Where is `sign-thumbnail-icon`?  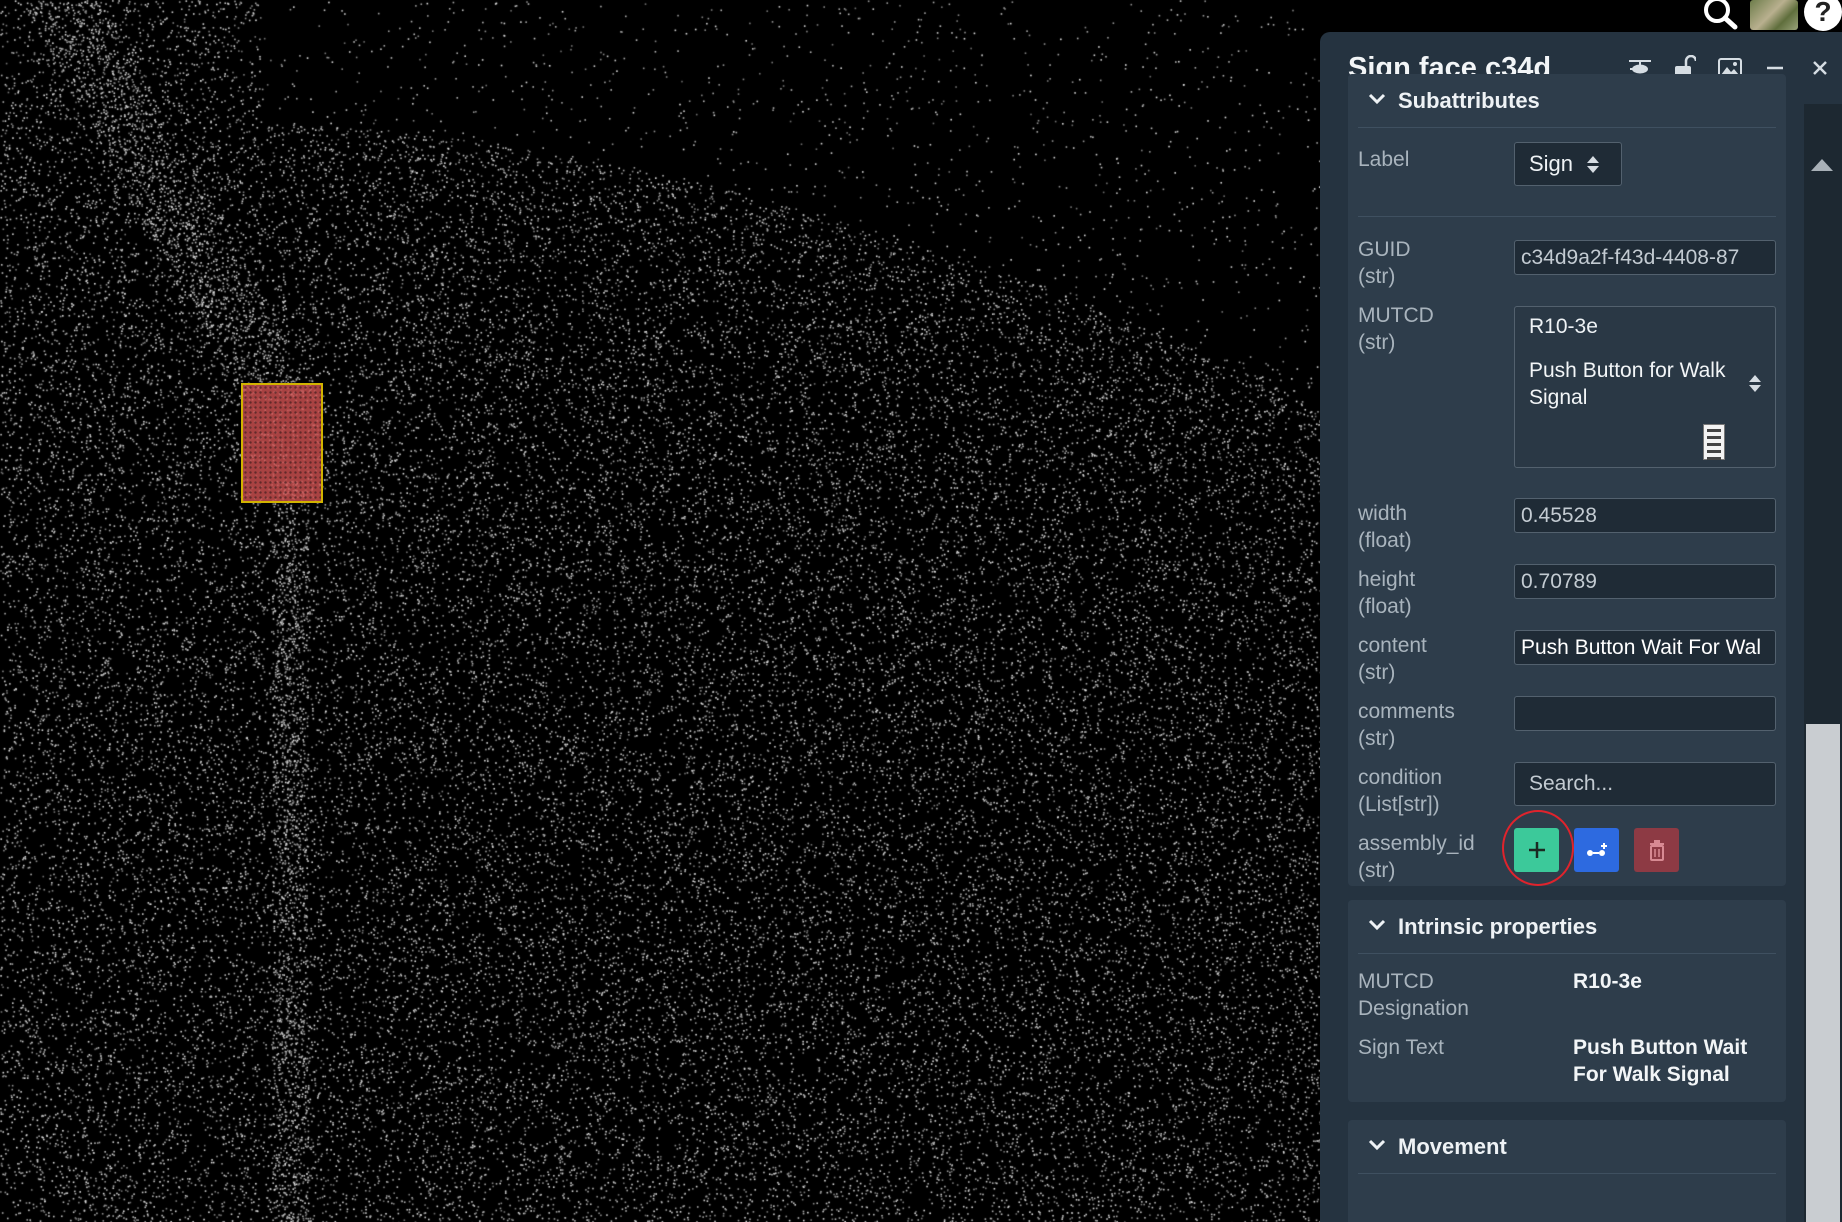 sign-thumbnail-icon is located at coordinates (1714, 442).